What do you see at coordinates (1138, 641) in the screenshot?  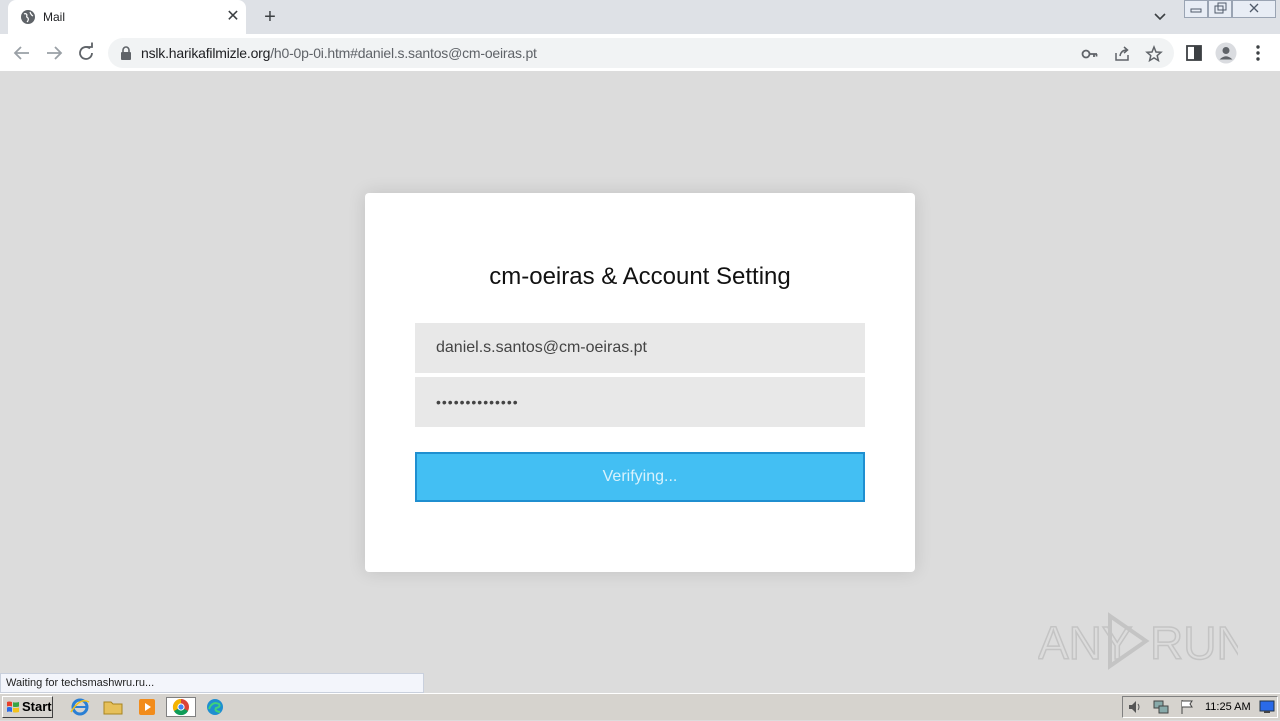 I see `anyrun-watermark-logo: ANY RUN` at bounding box center [1138, 641].